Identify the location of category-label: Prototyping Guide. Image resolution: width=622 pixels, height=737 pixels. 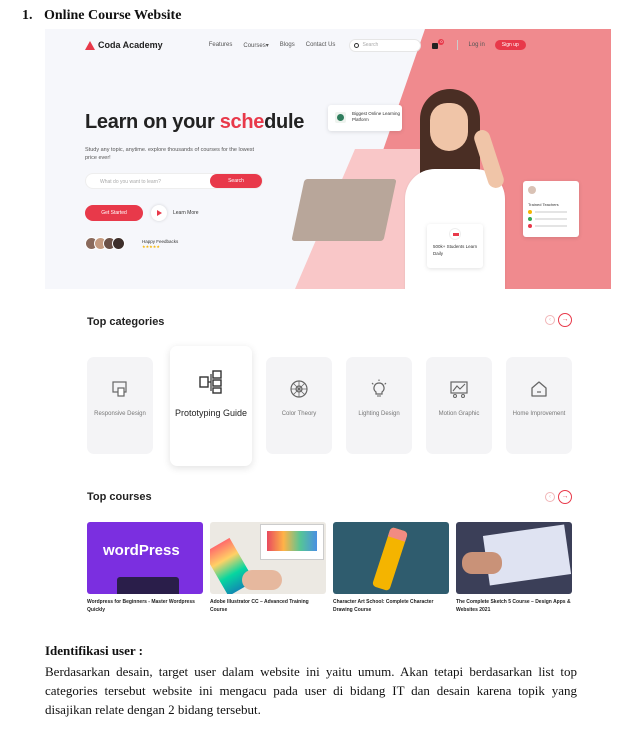
(211, 413).